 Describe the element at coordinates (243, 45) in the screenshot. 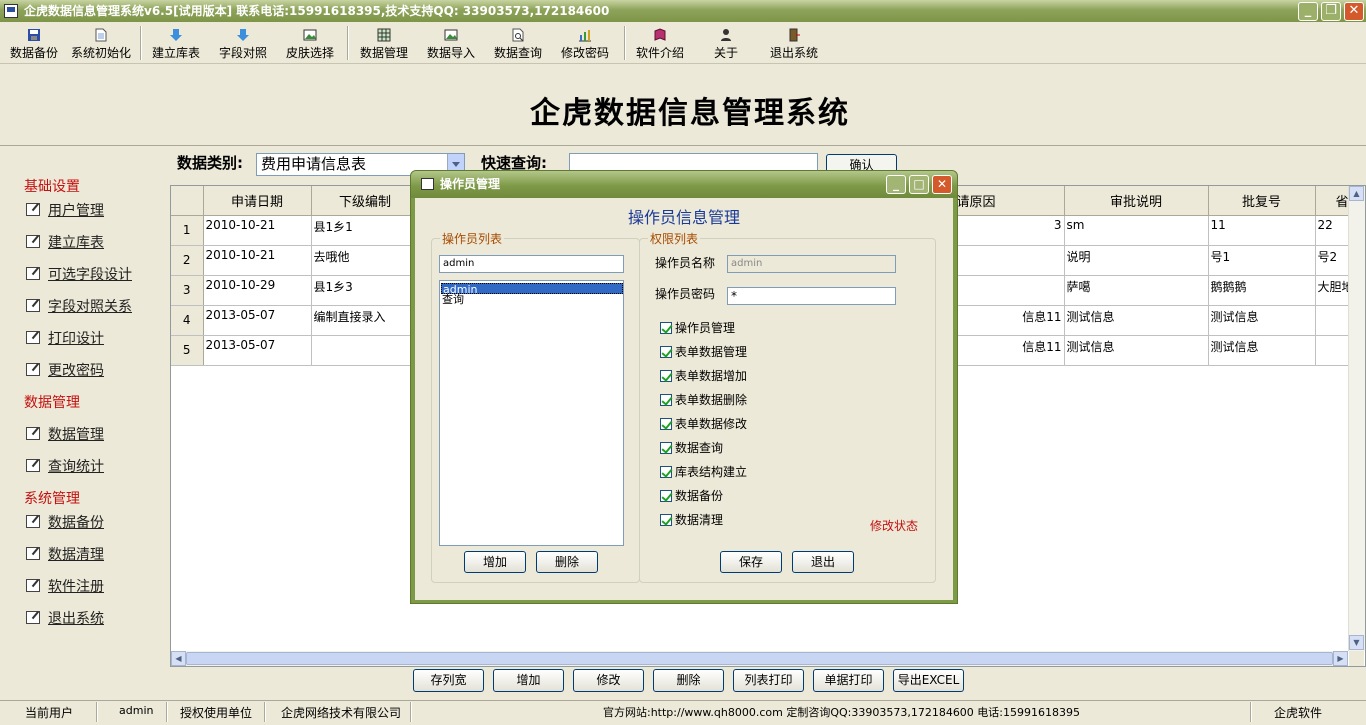

I see `toolbar-field-map-button: 字段对照` at that location.